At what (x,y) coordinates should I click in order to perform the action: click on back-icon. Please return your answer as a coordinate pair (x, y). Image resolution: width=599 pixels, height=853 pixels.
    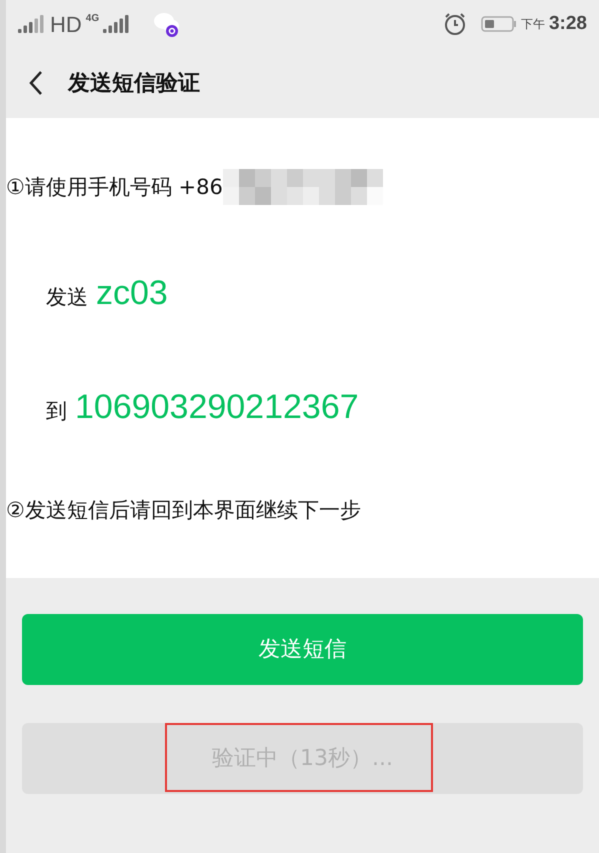
    Looking at the image, I should click on (36, 83).